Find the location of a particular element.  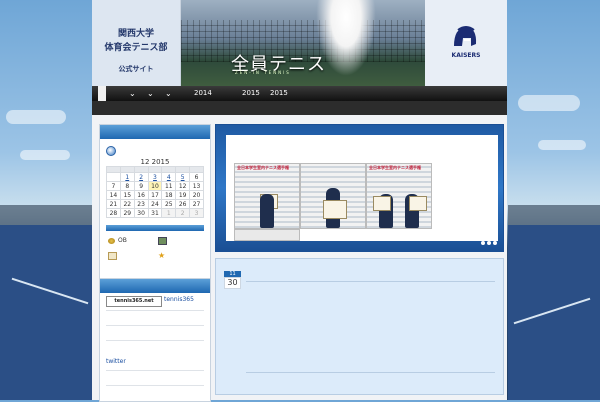

calendar-day: 24 is located at coordinates (155, 204).